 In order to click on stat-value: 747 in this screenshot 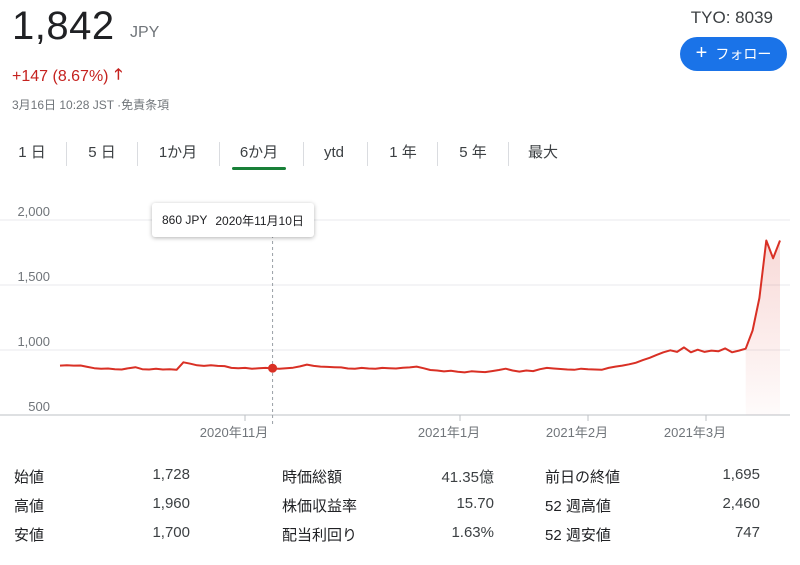, I will do `click(747, 532)`.